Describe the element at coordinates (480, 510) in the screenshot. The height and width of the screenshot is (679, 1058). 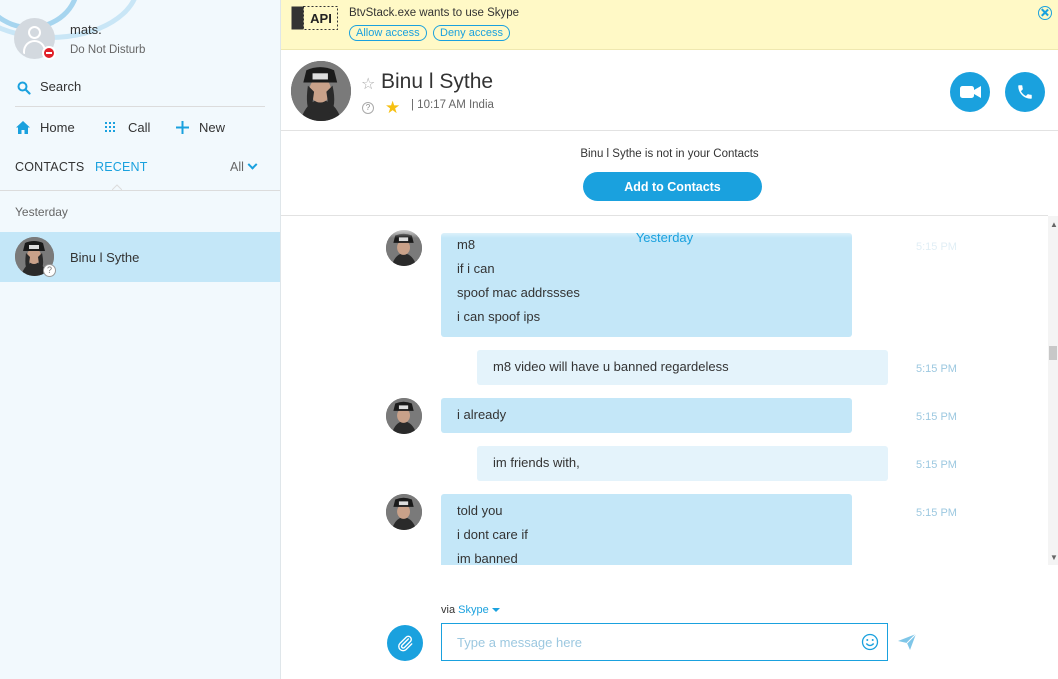
I see `message-text: told you` at that location.